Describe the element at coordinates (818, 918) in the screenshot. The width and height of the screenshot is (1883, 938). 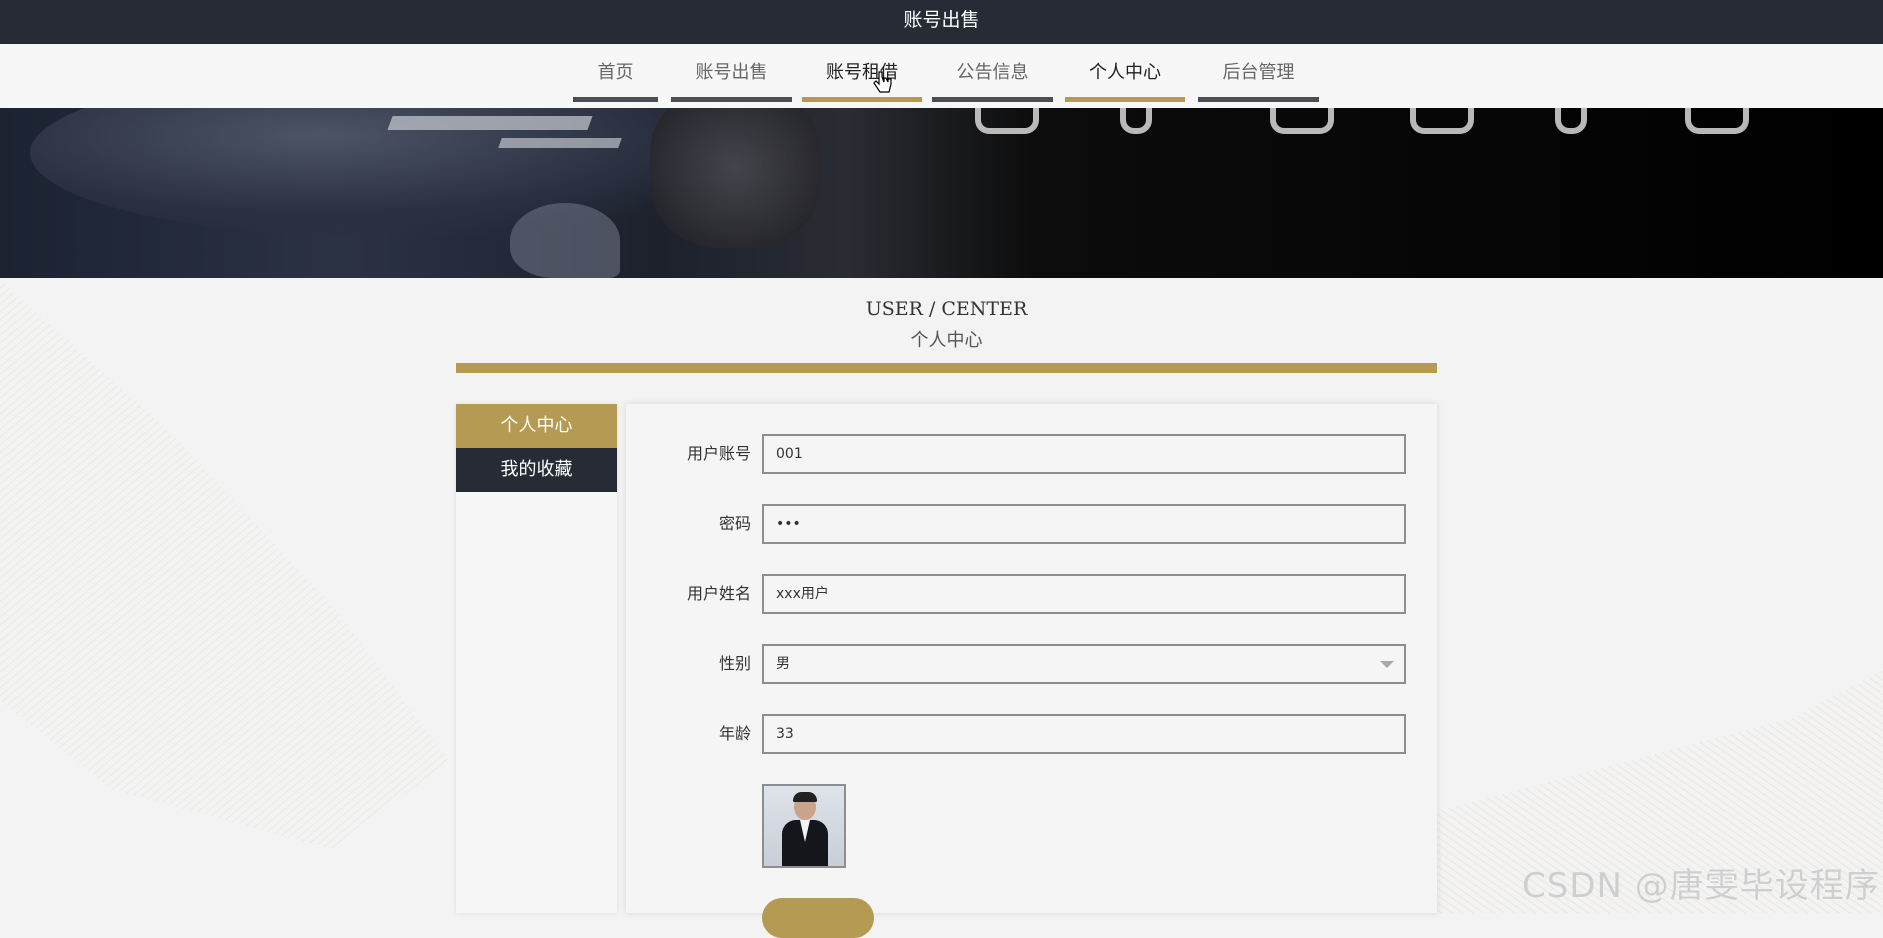
I see `submit-button` at that location.